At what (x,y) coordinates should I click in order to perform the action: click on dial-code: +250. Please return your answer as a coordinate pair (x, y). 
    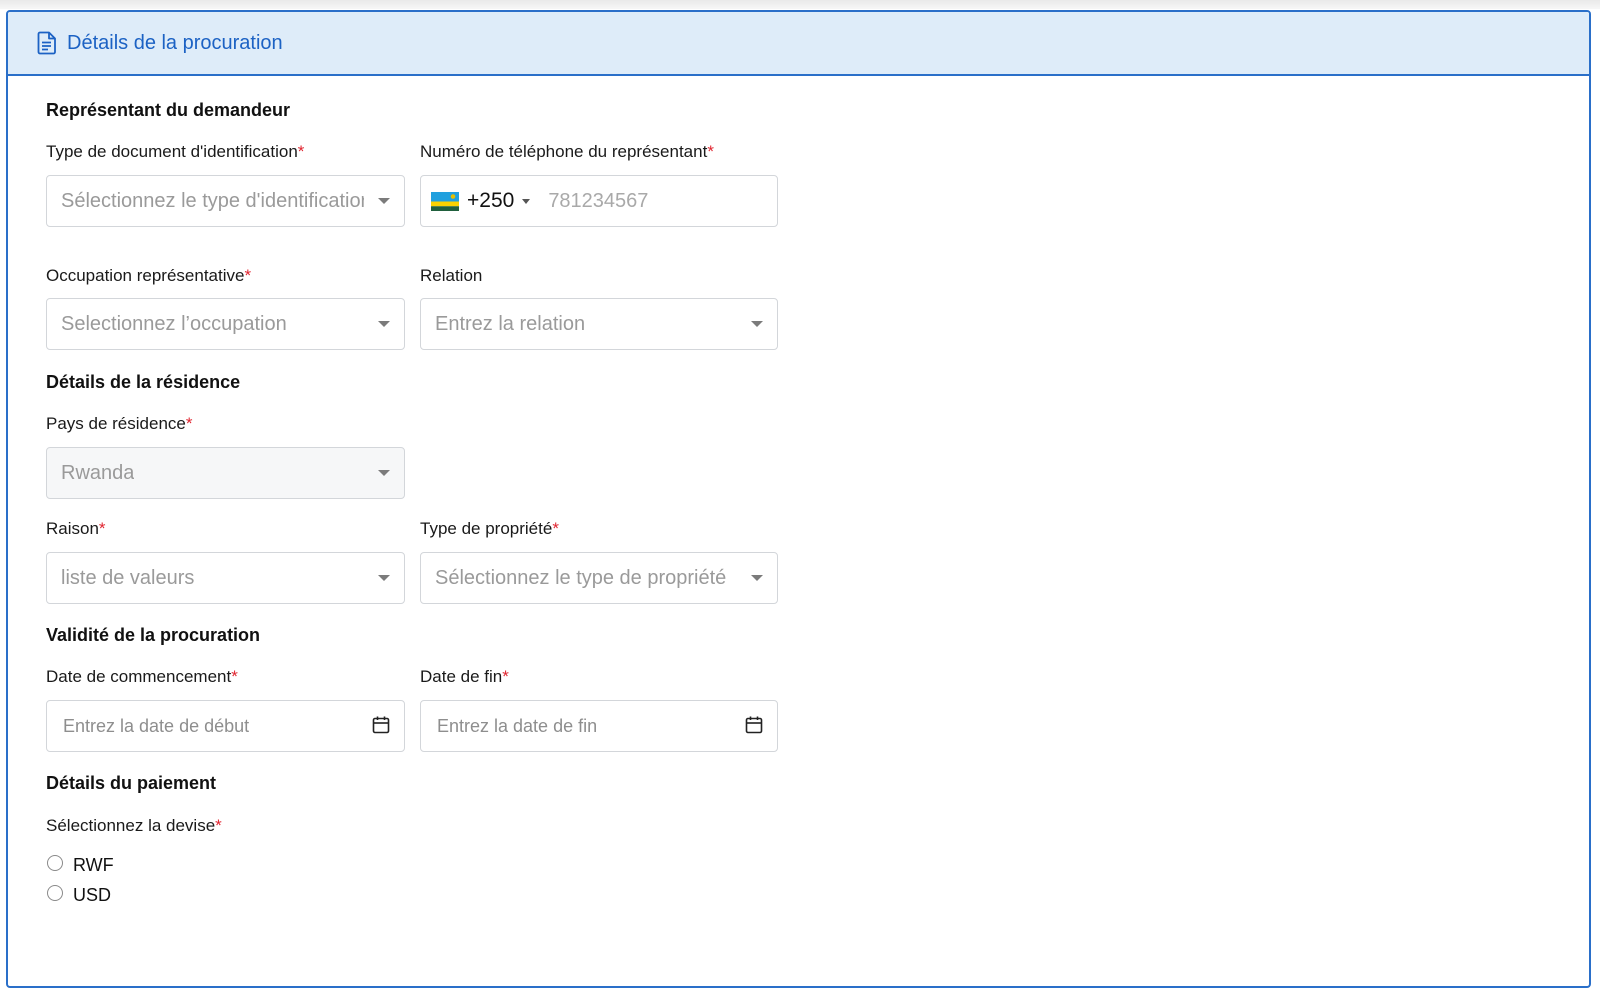
    Looking at the image, I should click on (490, 201).